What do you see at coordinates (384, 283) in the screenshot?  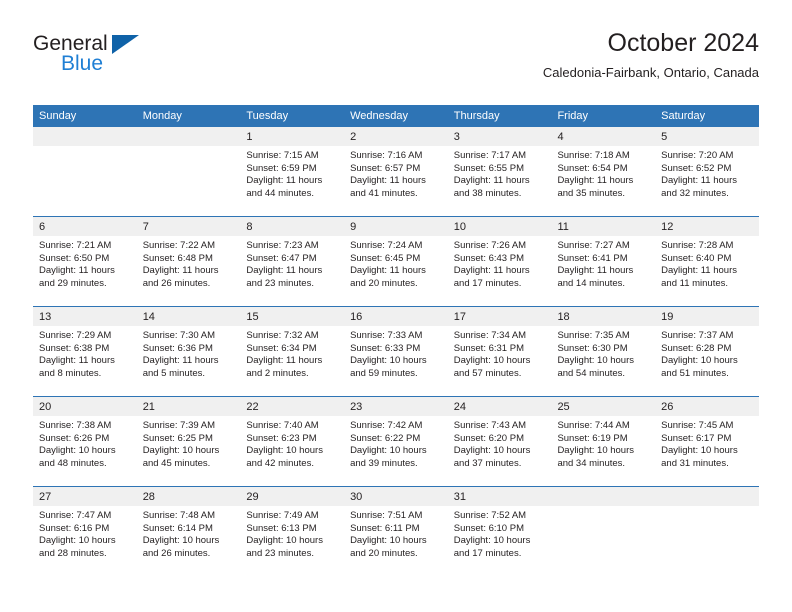 I see `day-info-line: and 20 minutes.` at bounding box center [384, 283].